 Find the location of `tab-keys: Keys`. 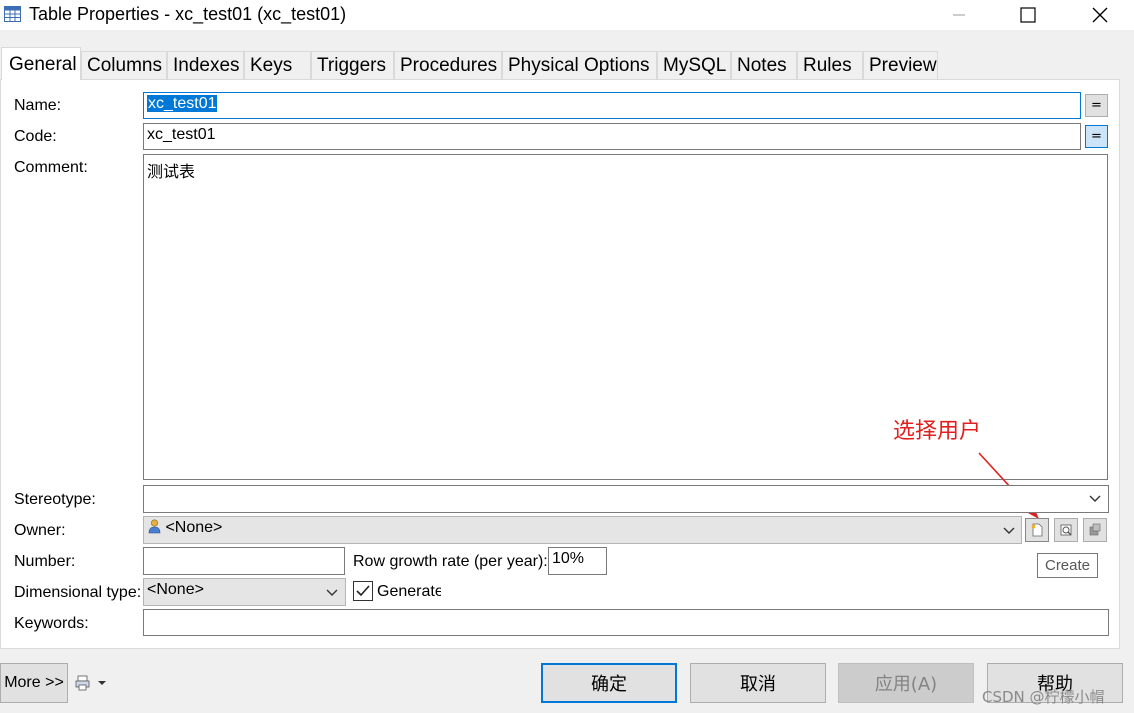

tab-keys: Keys is located at coordinates (277, 65).